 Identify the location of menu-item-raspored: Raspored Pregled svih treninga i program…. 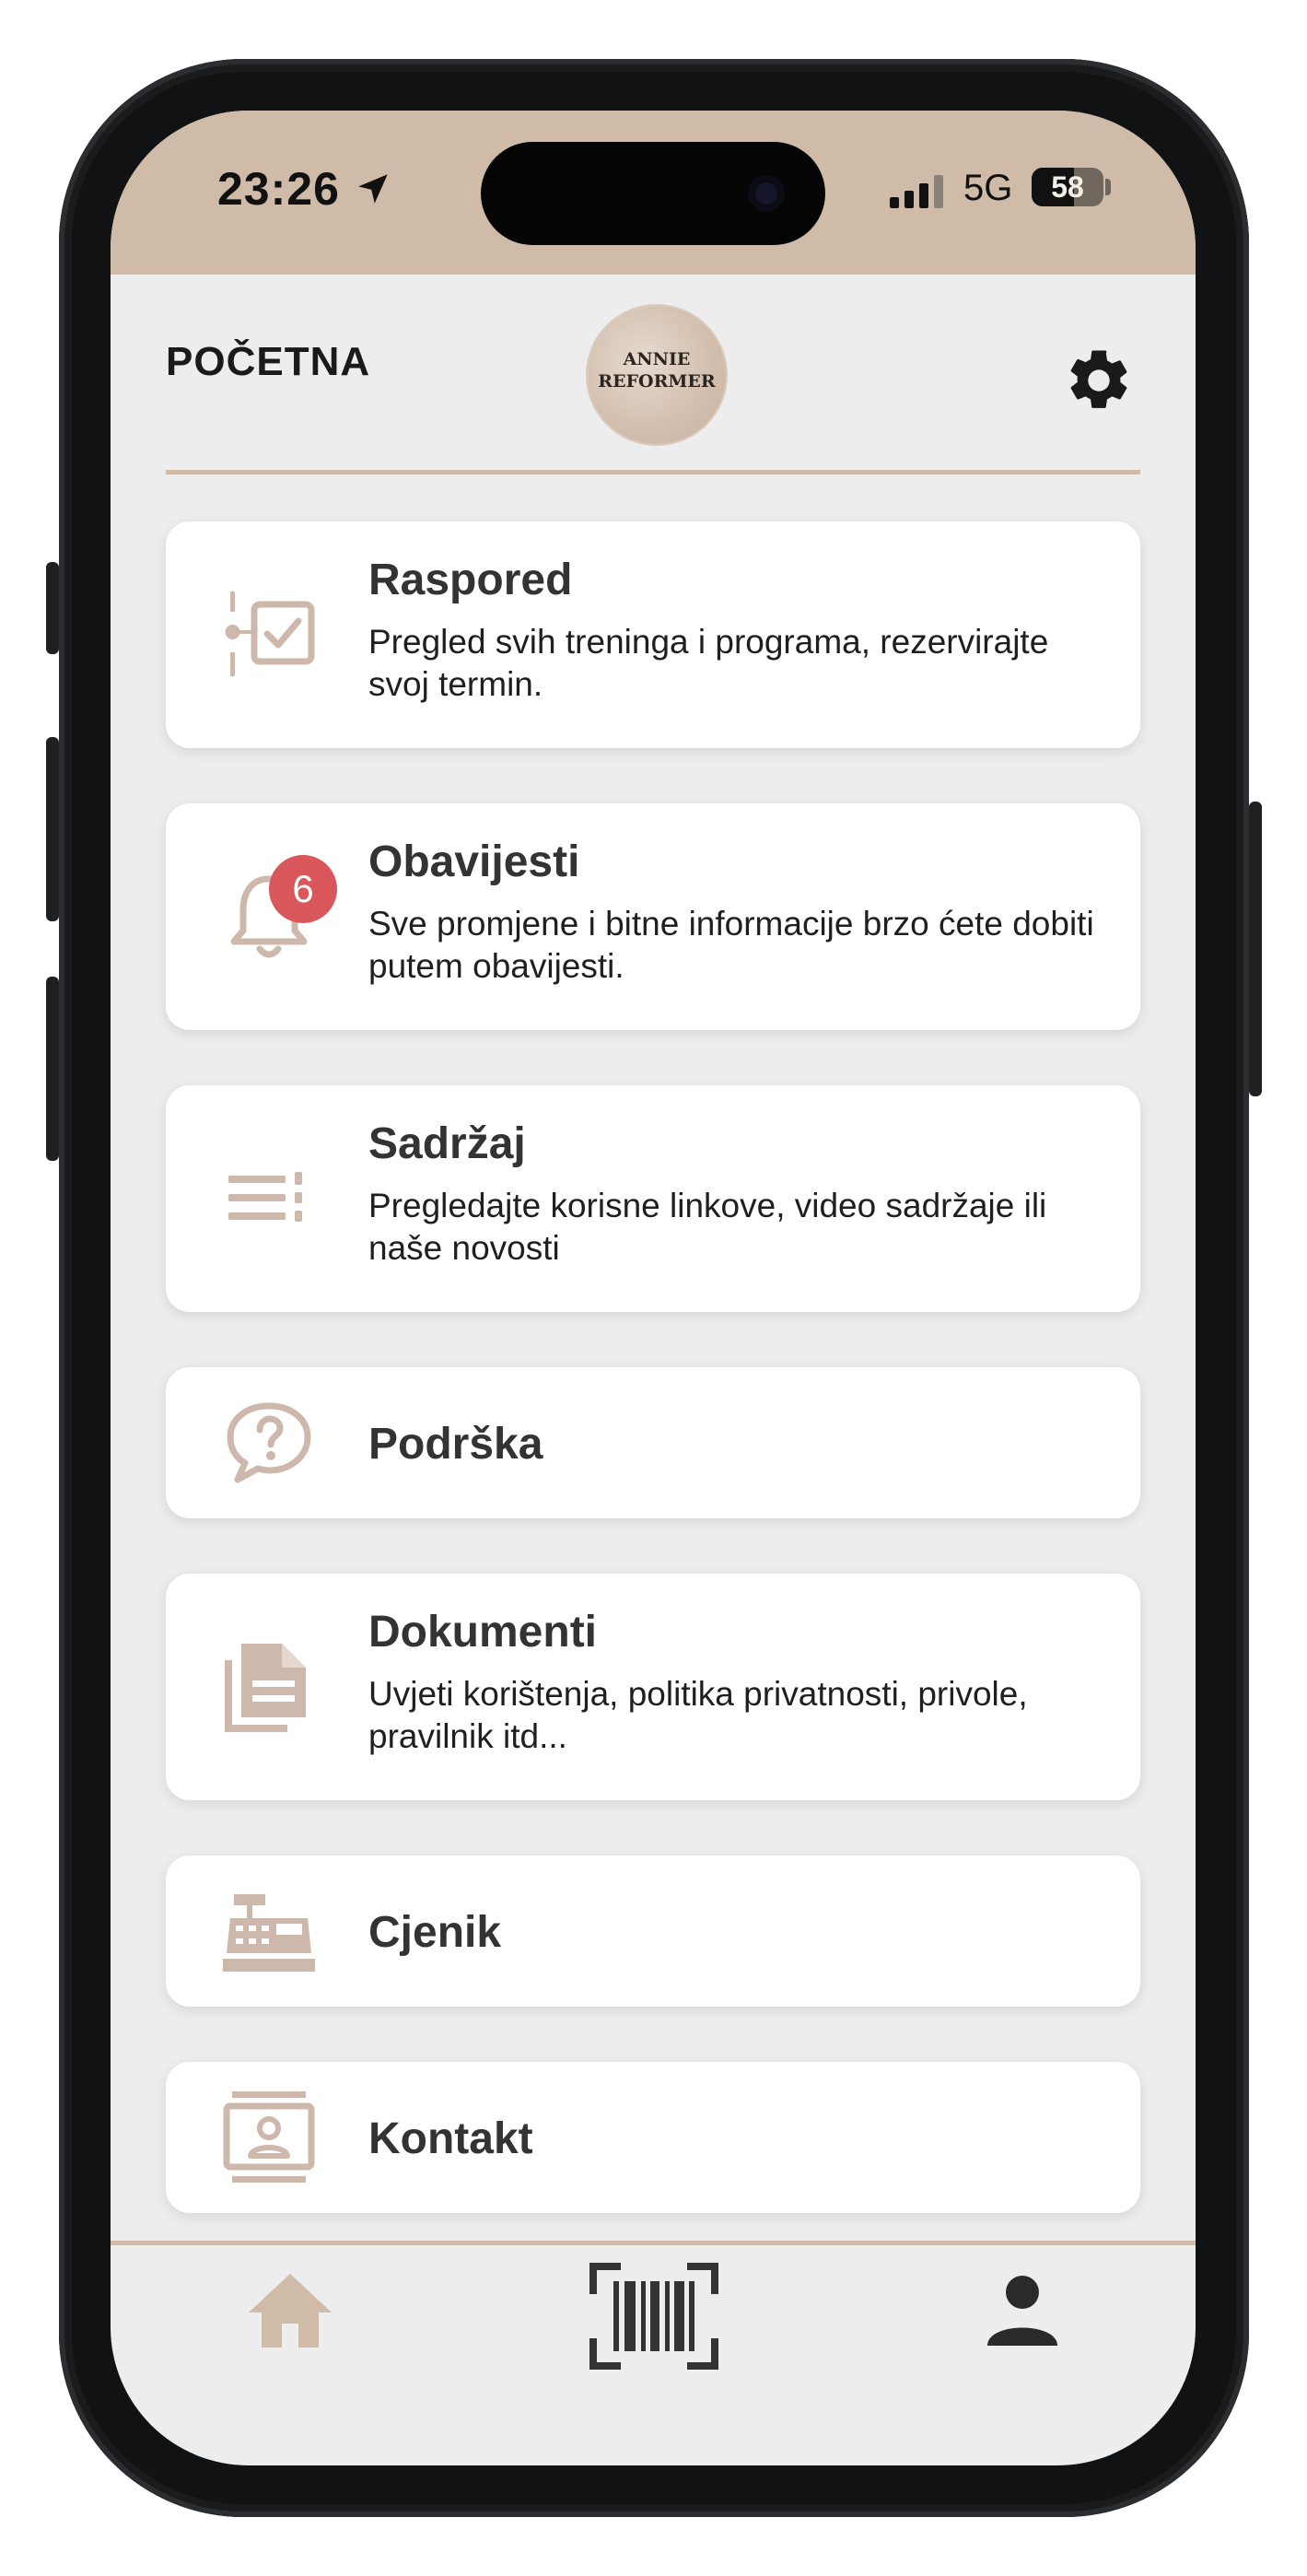
(653, 634).